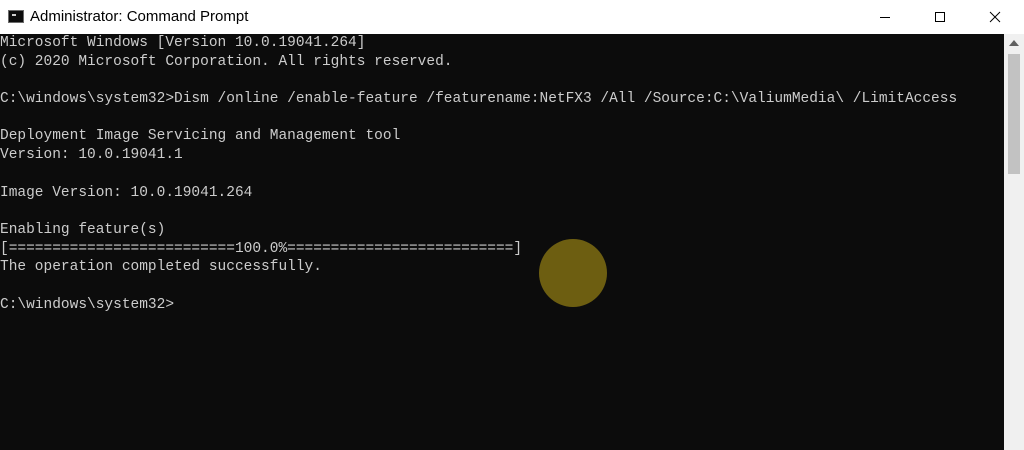 The image size is (1024, 450). What do you see at coordinates (161, 267) in the screenshot?
I see `console-line: The operation completed successfully.` at bounding box center [161, 267].